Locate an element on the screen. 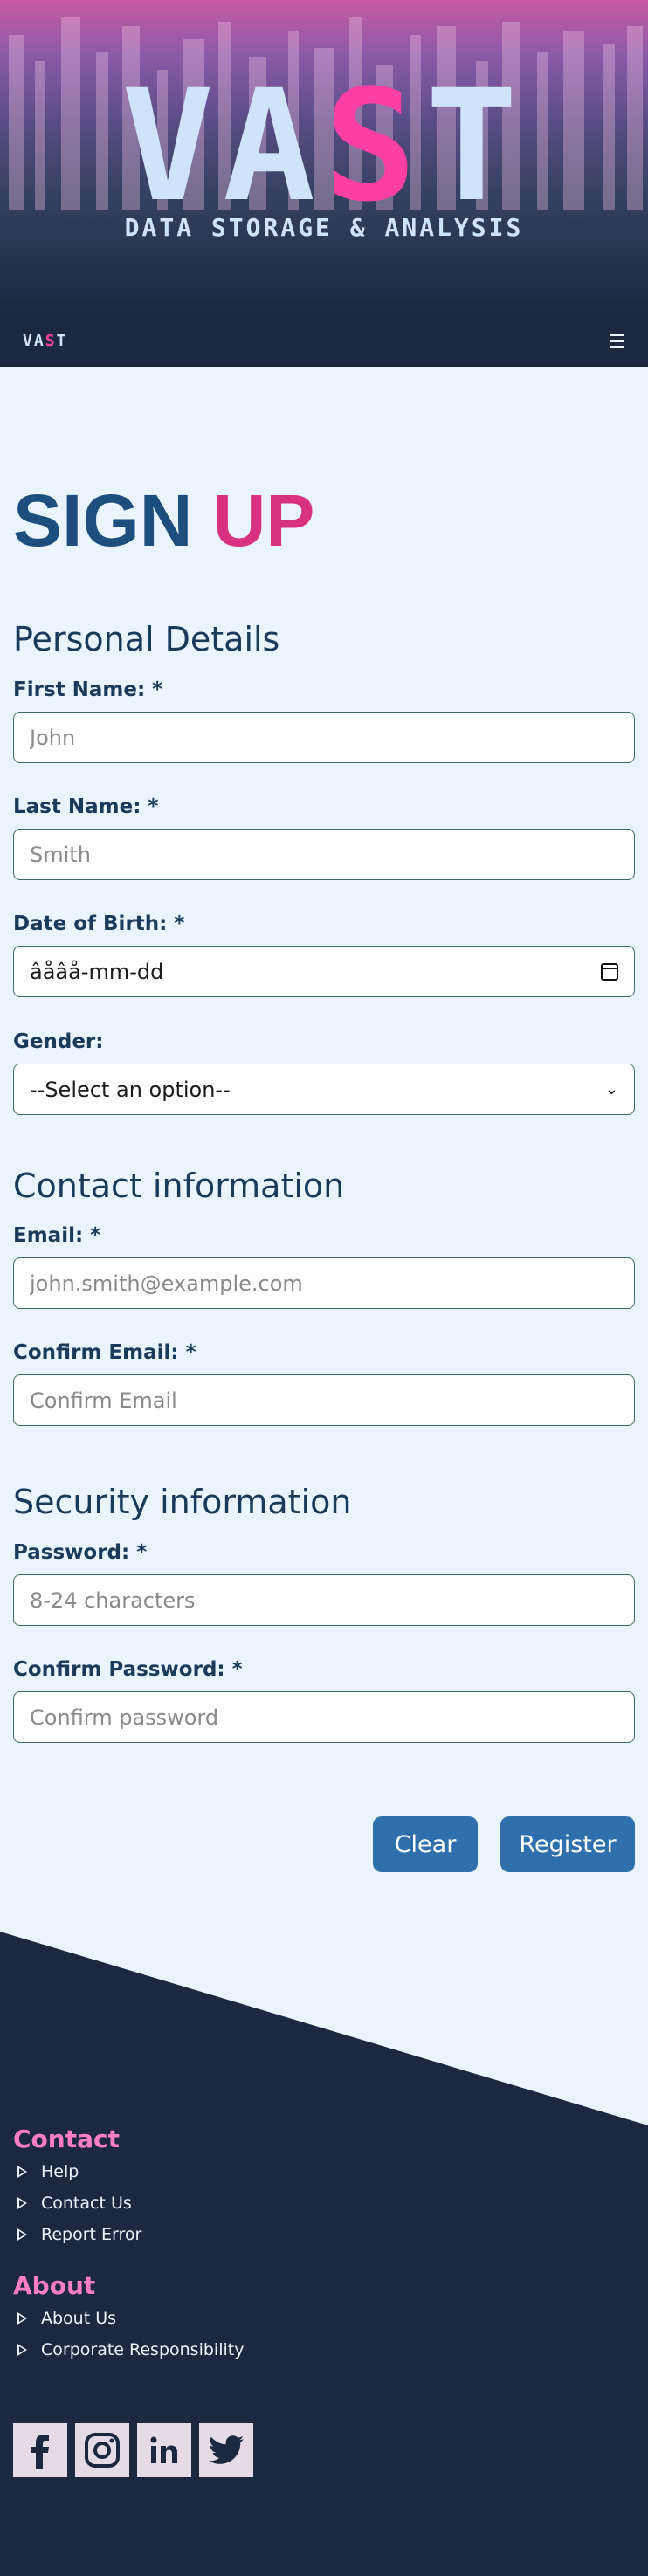 This screenshot has height=2576, width=648. dob-field: âåâå-mm-dd is located at coordinates (324, 971).